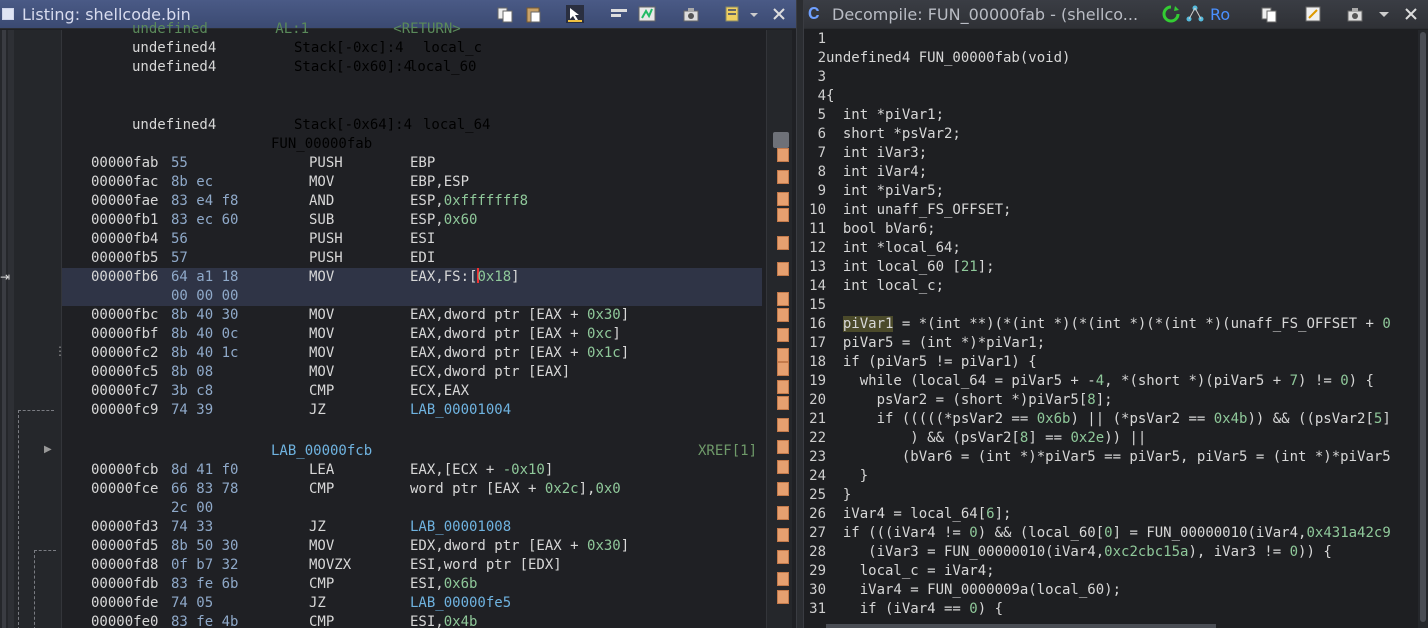  Describe the element at coordinates (205, 277) in the screenshot. I see `instruction-bytes: 64 a1 18` at that location.